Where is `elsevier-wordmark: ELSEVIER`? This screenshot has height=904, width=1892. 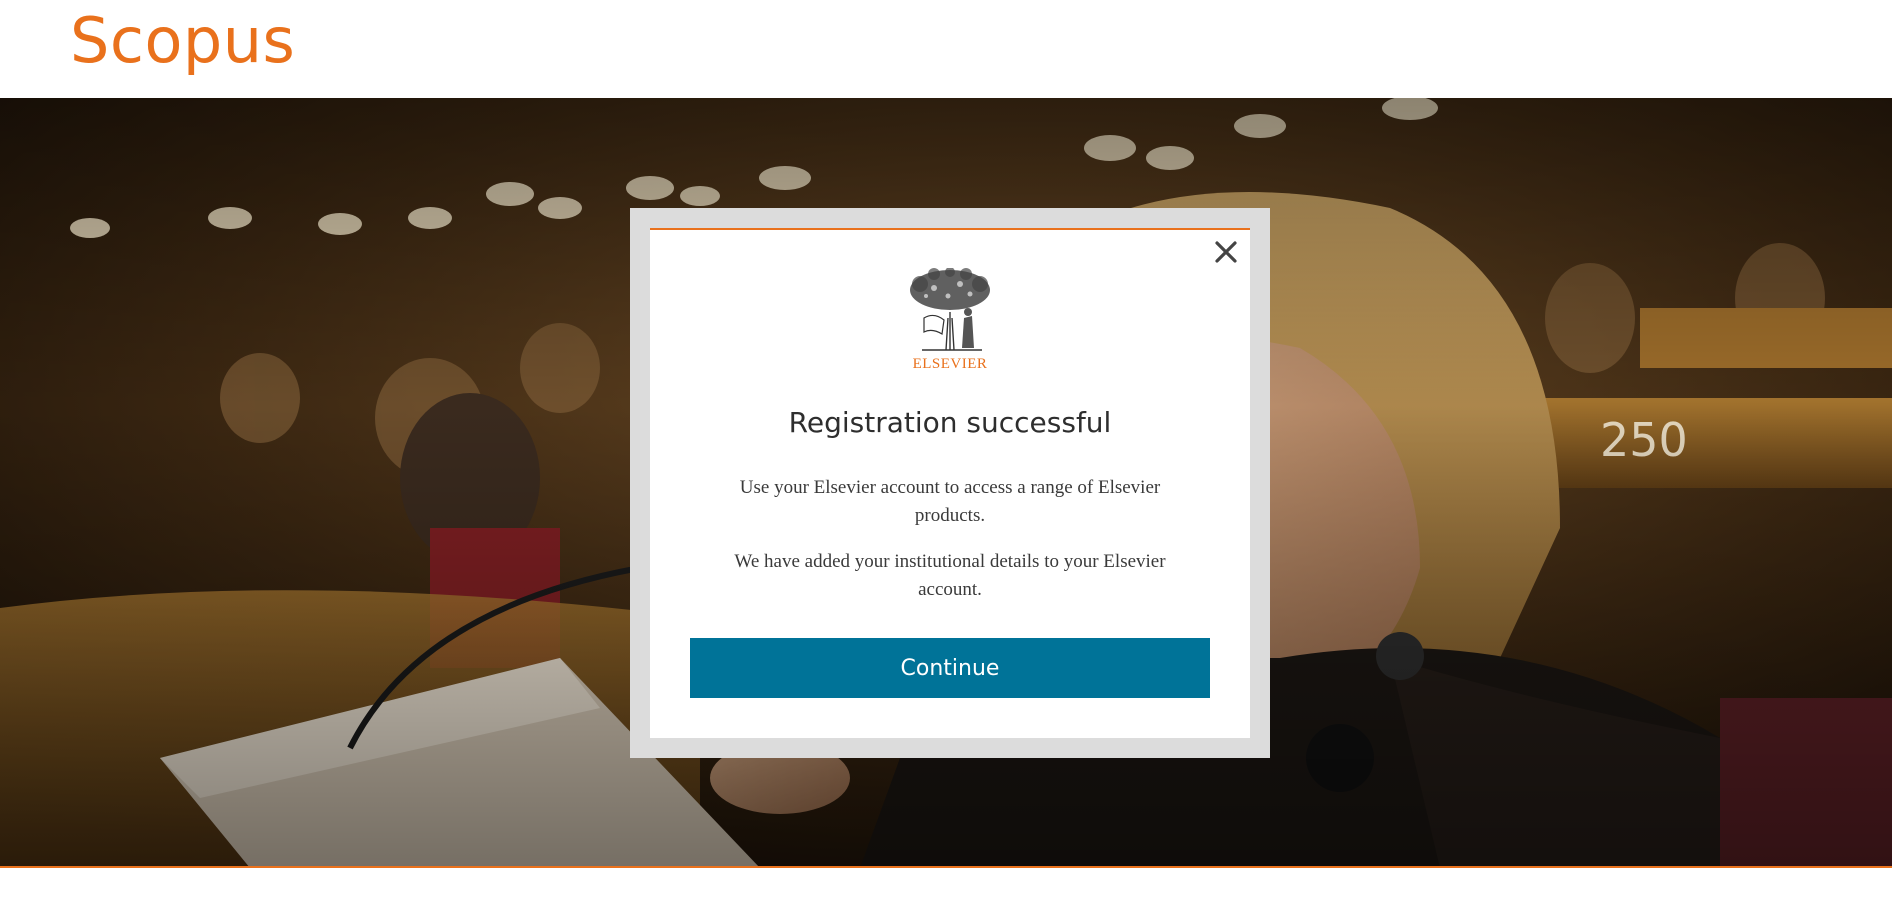
elsevier-wordmark: ELSEVIER is located at coordinates (950, 364).